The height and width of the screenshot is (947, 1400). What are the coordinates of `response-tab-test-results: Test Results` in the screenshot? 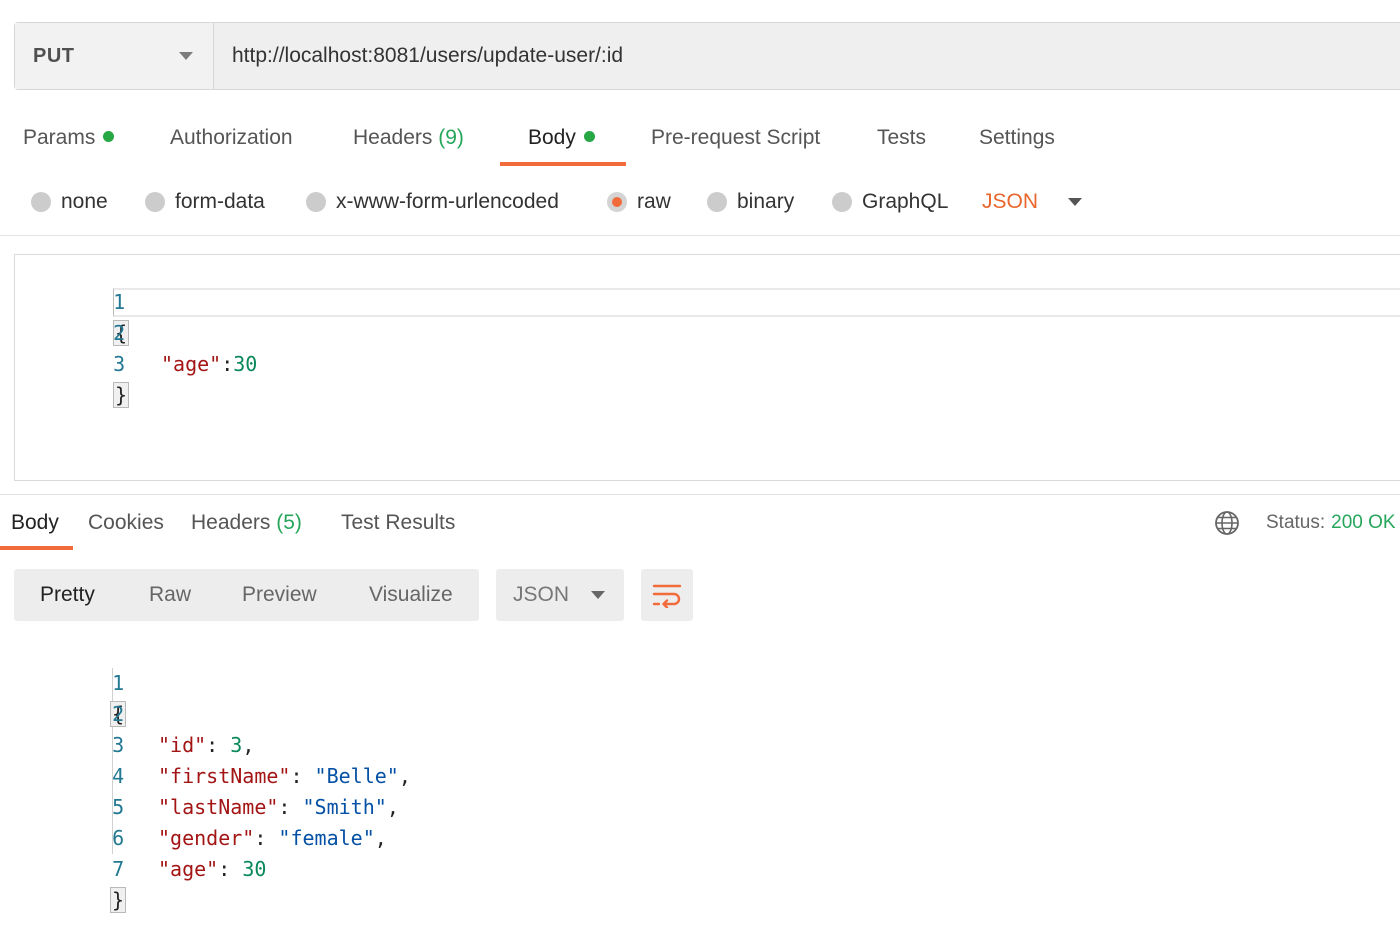 It's located at (398, 525).